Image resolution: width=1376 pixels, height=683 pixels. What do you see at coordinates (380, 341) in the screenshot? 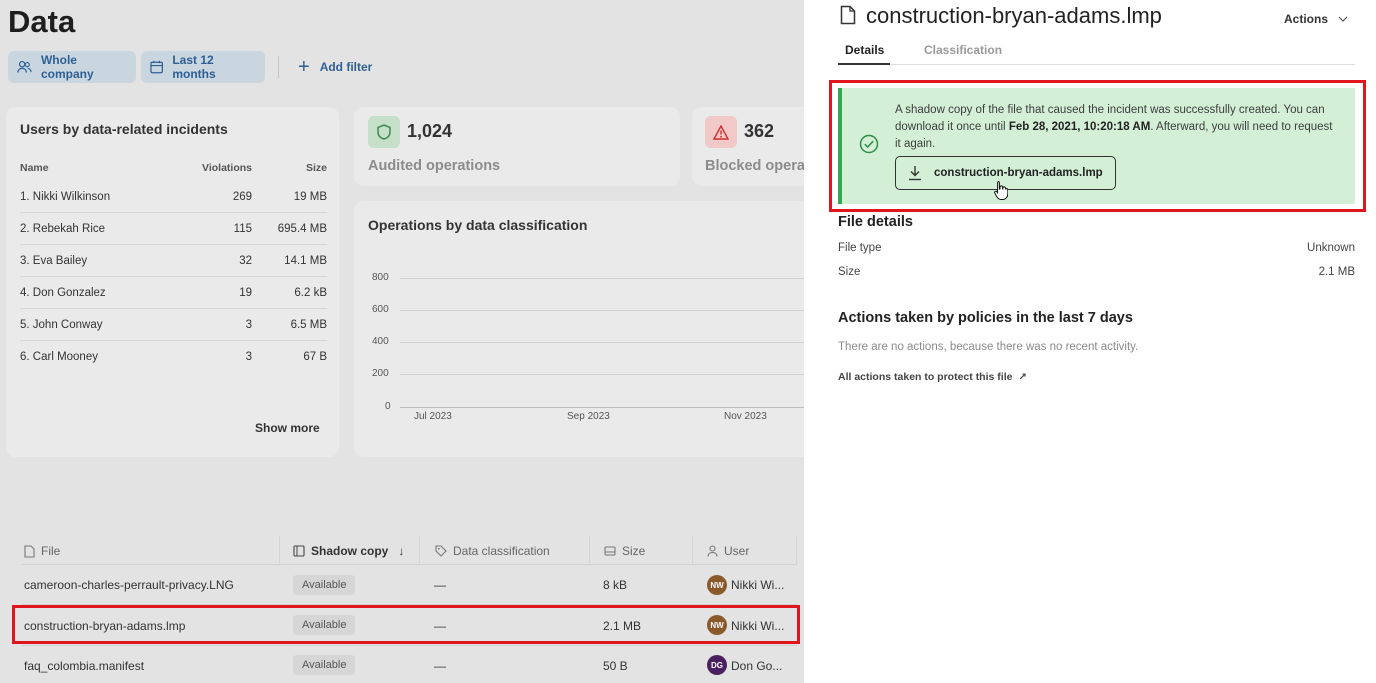
I see `y-tick-label: 400` at bounding box center [380, 341].